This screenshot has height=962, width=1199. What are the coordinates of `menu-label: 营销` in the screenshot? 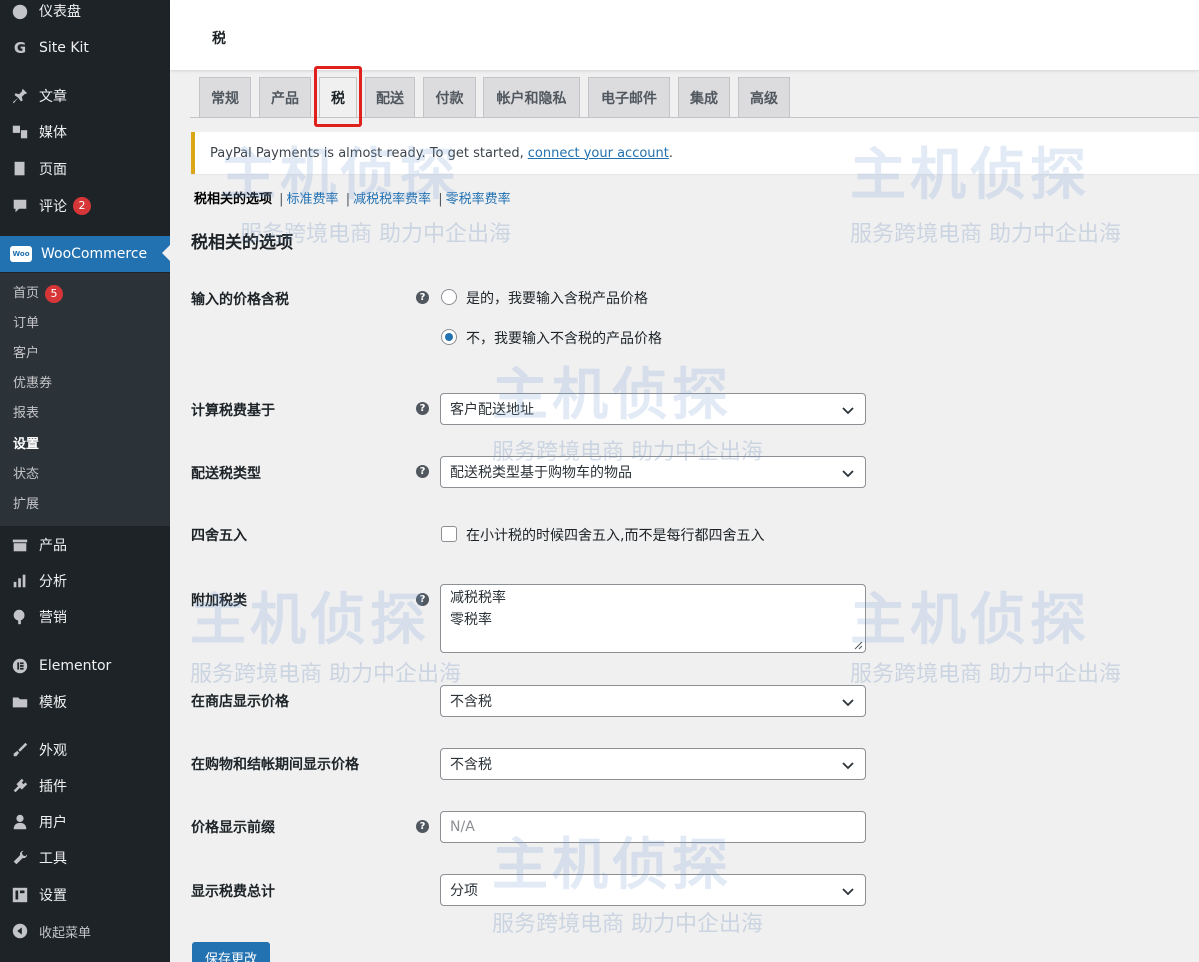 It's located at (53, 618).